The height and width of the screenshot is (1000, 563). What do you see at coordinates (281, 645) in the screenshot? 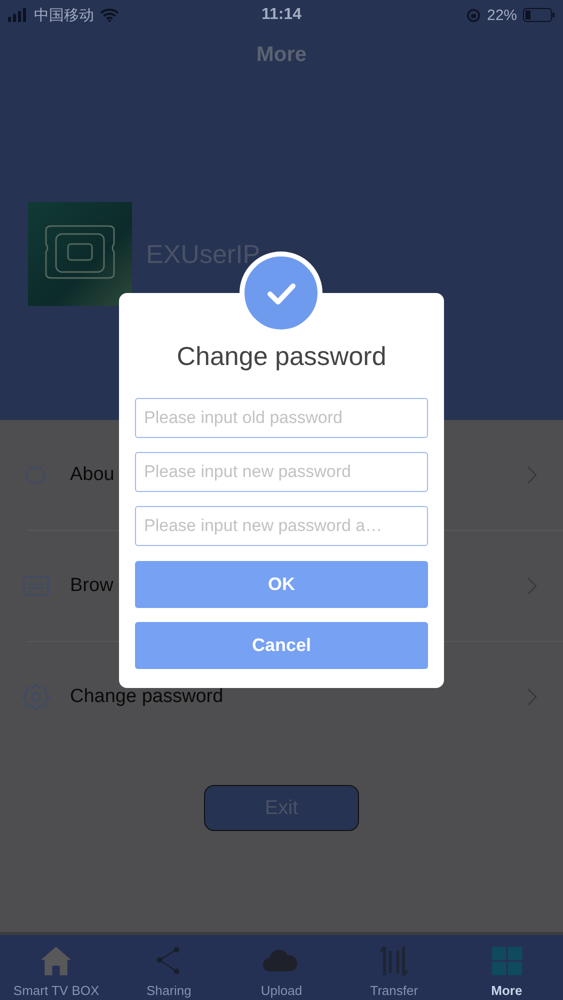
I see `cancel-button: Cancel` at bounding box center [281, 645].